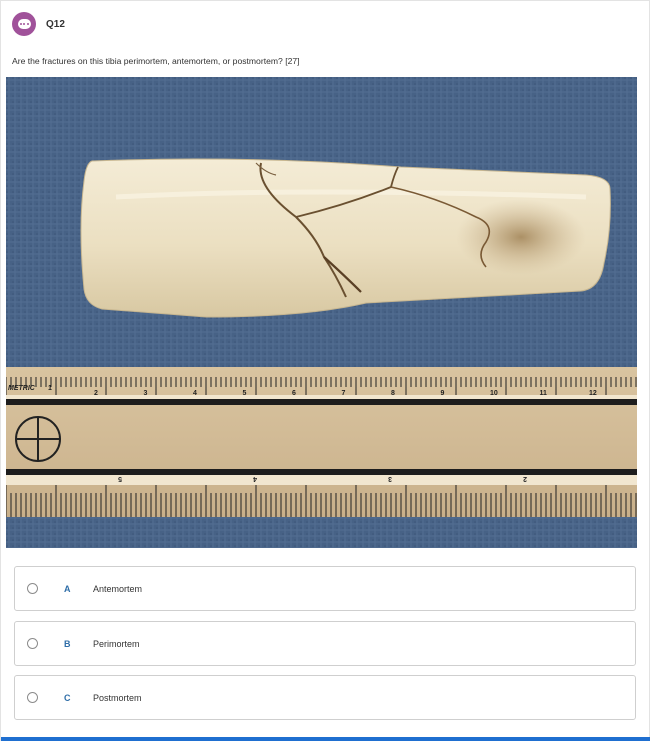 The width and height of the screenshot is (650, 741). Describe the element at coordinates (146, 393) in the screenshot. I see `ruler-top-number: 3` at that location.